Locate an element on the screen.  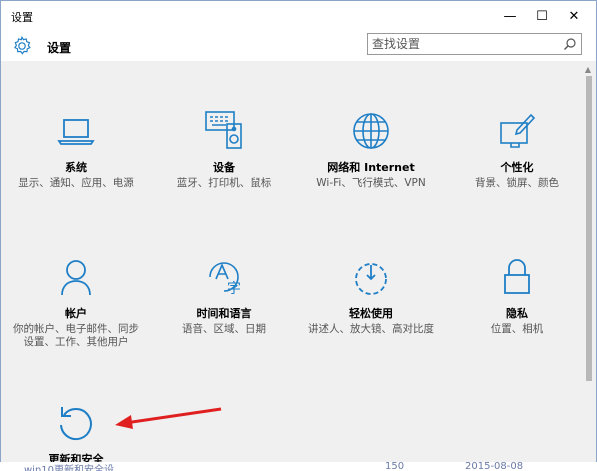
tile-desc: 讲述人、放大镜、高对比度 is located at coordinates (371, 329).